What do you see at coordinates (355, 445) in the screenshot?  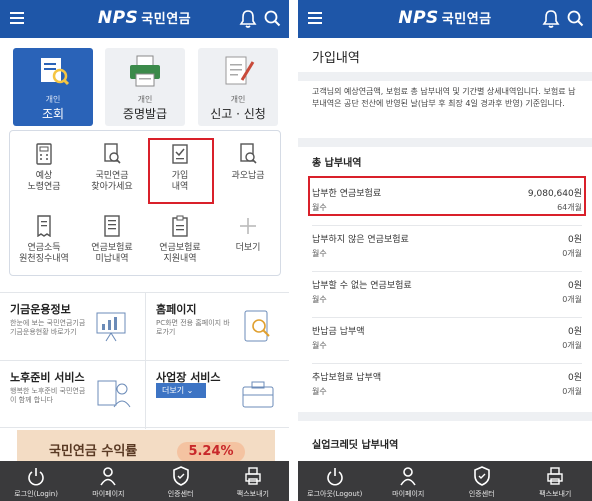 I see `section-title-unemployment: 실업크레딧 납부내역` at bounding box center [355, 445].